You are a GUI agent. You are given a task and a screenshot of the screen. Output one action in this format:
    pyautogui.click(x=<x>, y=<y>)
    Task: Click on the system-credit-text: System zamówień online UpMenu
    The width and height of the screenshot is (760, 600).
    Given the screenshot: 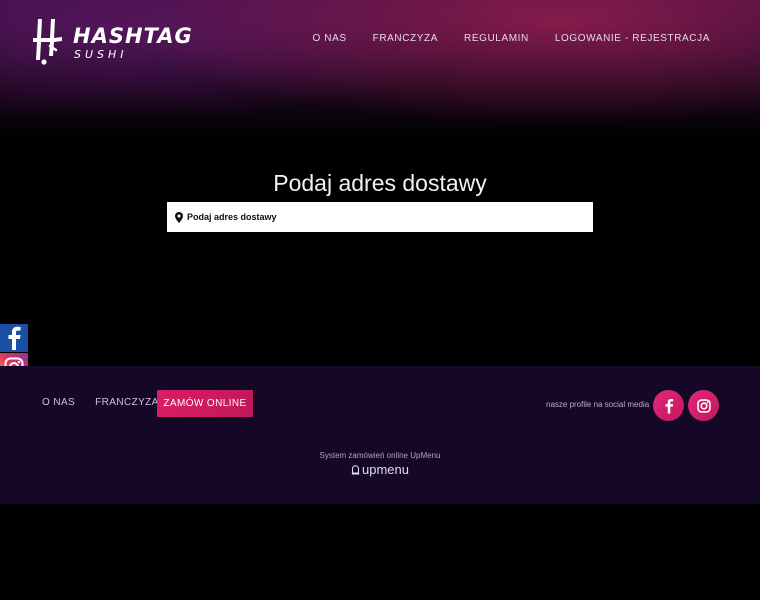 What is the action you would take?
    pyautogui.click(x=380, y=455)
    